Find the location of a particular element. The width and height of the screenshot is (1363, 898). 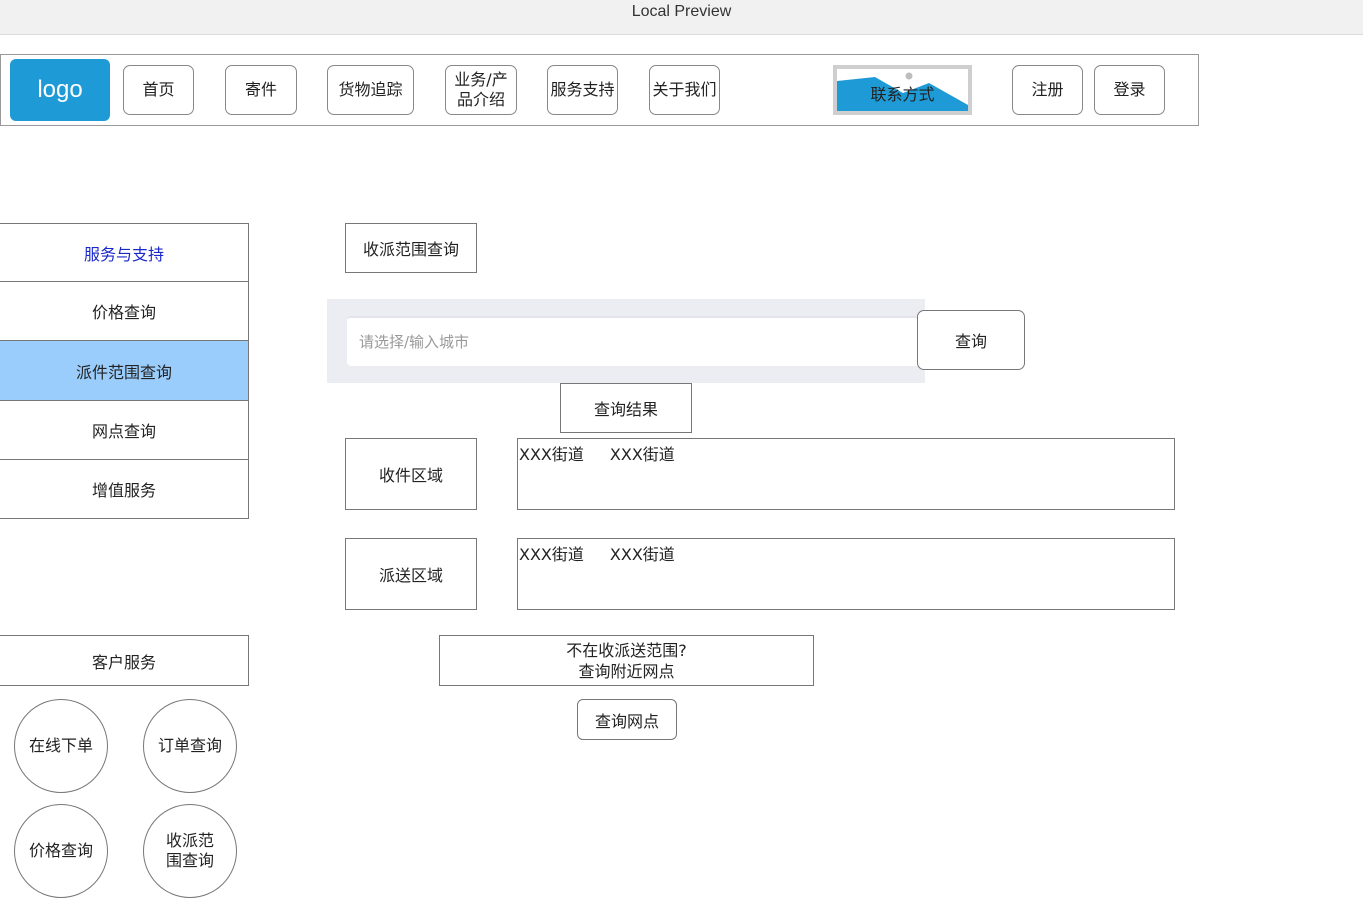

register-button: 注册 is located at coordinates (1047, 90).